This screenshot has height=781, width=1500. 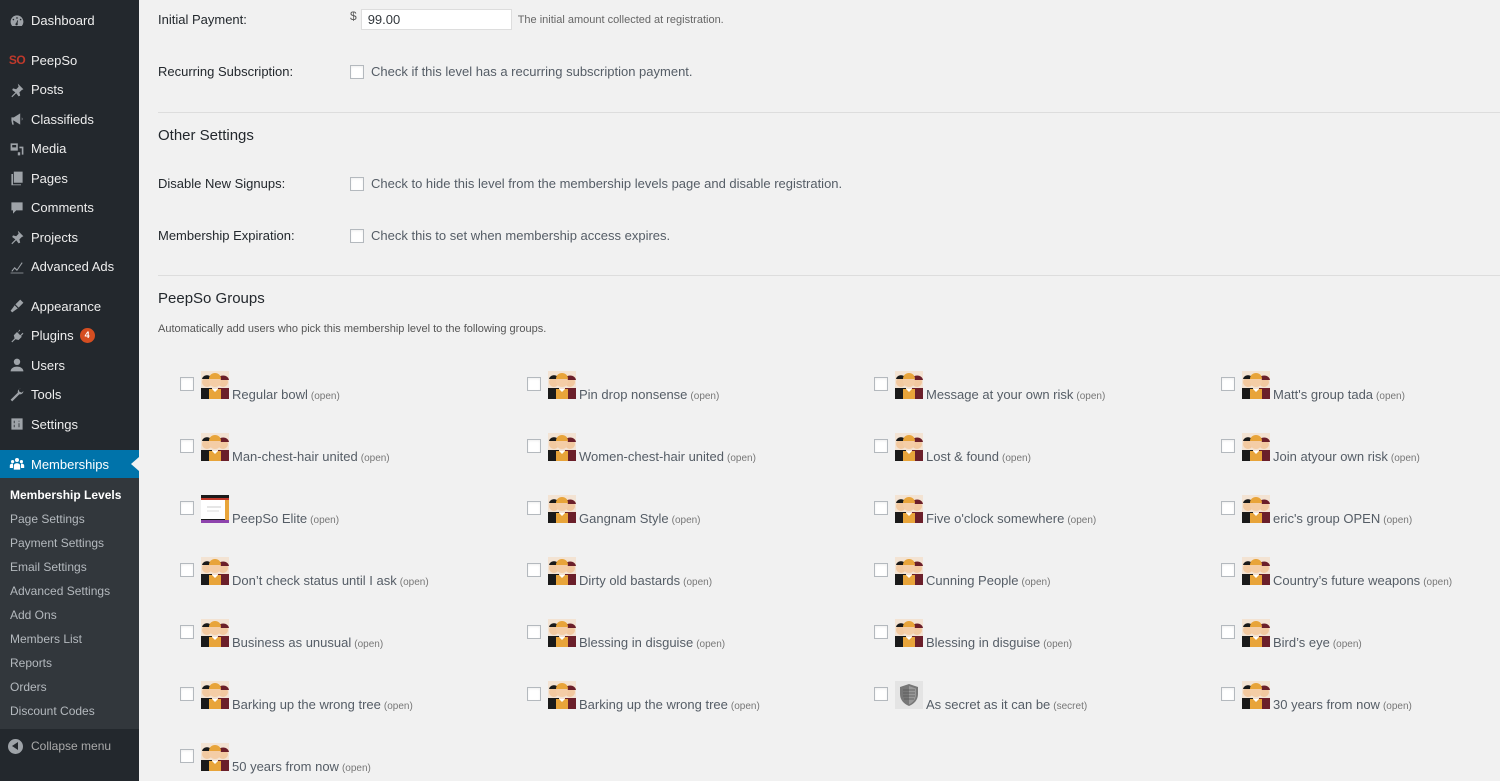 I want to click on menu-item-users: Users, so click(x=69, y=366).